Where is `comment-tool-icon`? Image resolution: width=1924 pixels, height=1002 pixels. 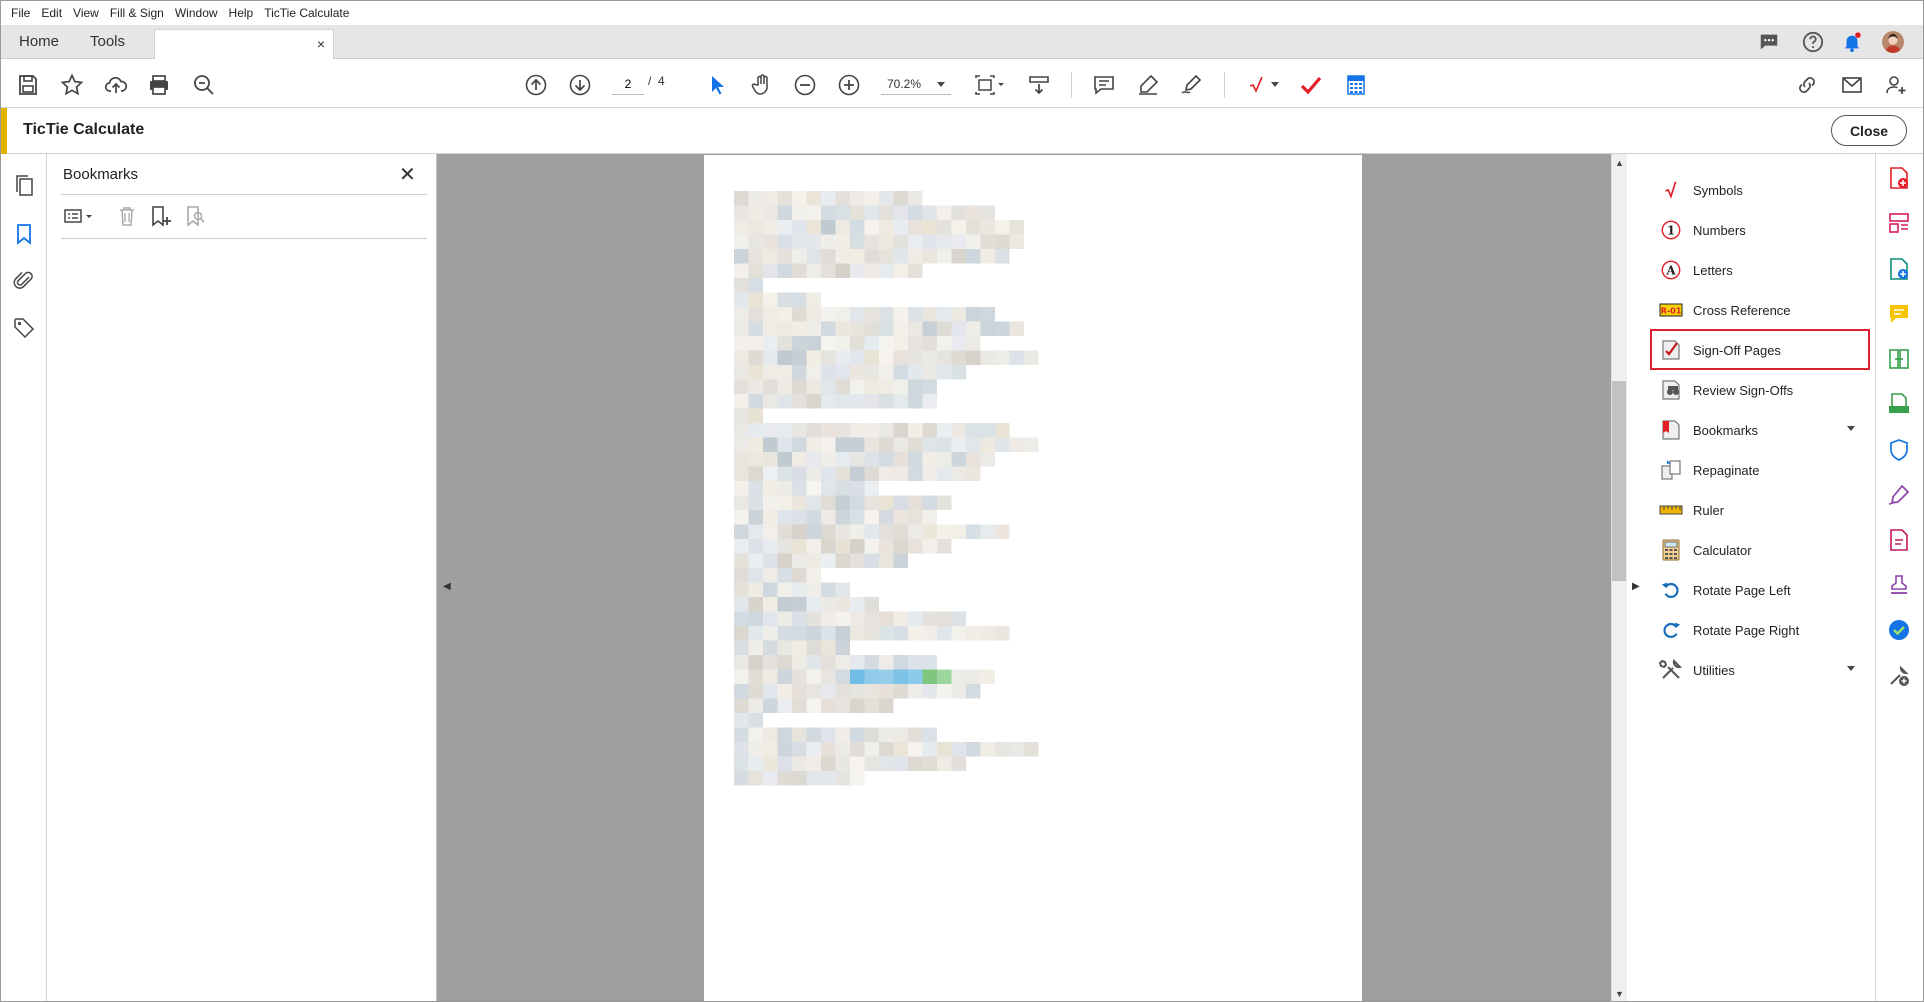 comment-tool-icon is located at coordinates (1899, 314).